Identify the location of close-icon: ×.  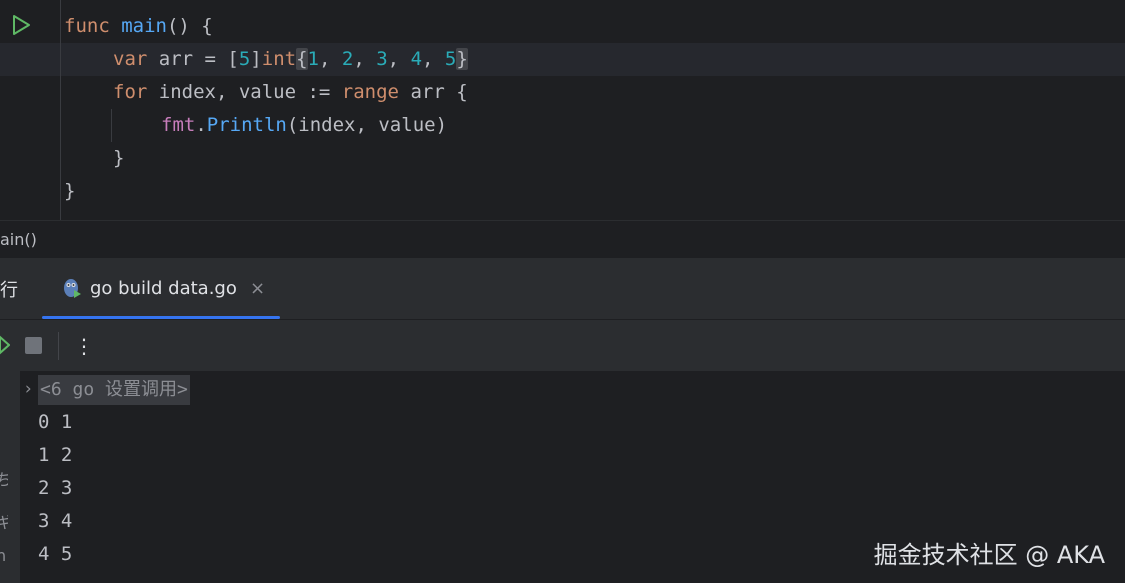
(257, 288).